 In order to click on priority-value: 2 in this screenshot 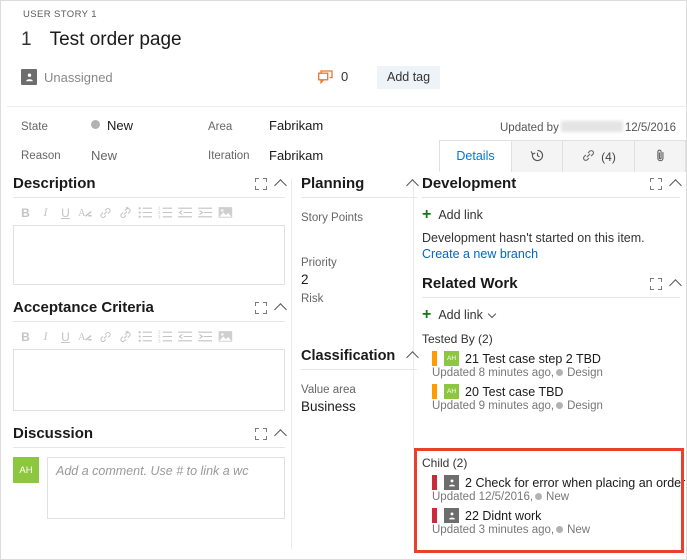, I will do `click(359, 279)`.